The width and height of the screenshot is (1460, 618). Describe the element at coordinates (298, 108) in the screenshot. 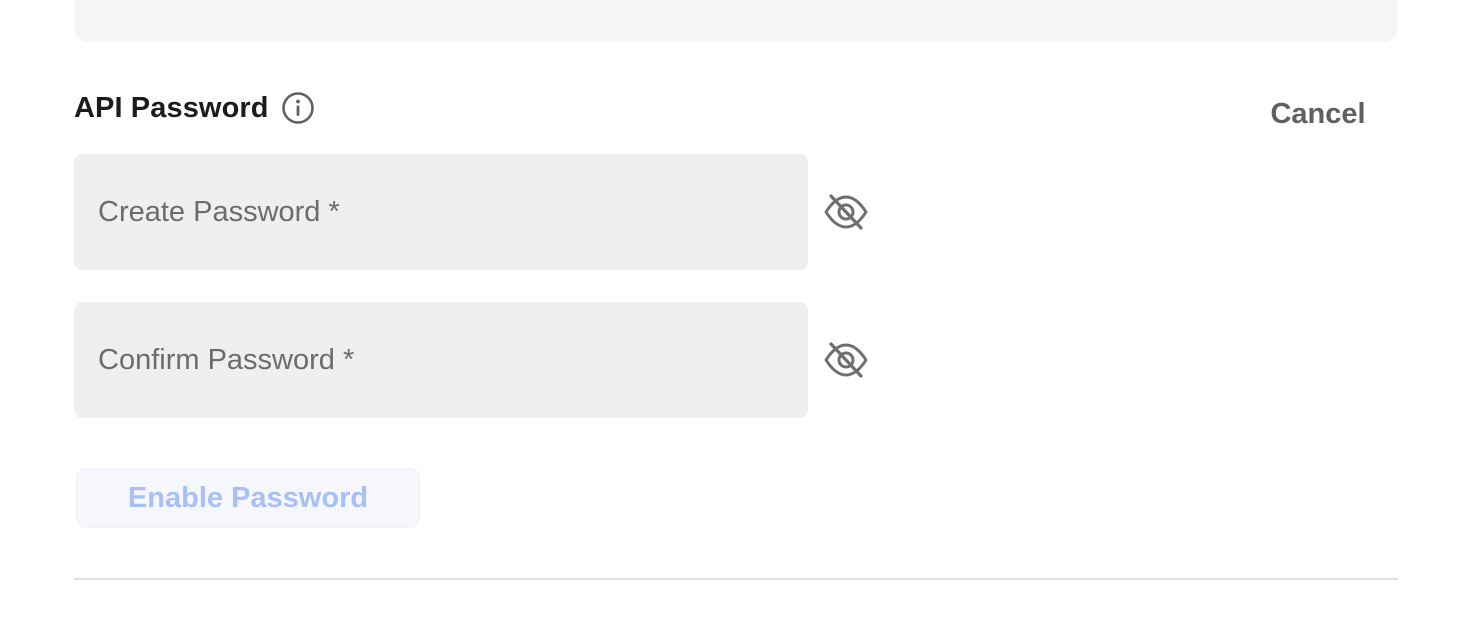

I see `info-circle-icon` at that location.